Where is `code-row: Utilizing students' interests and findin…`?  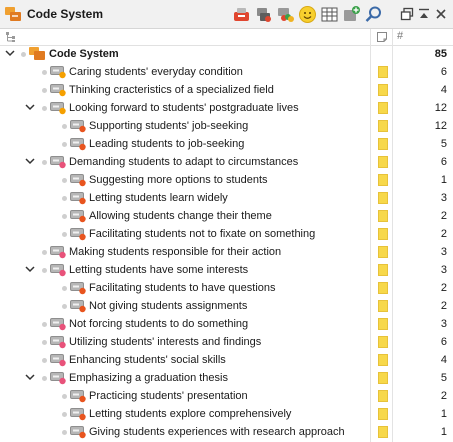
code-row: Utilizing students' interests and findin… is located at coordinates (226, 342).